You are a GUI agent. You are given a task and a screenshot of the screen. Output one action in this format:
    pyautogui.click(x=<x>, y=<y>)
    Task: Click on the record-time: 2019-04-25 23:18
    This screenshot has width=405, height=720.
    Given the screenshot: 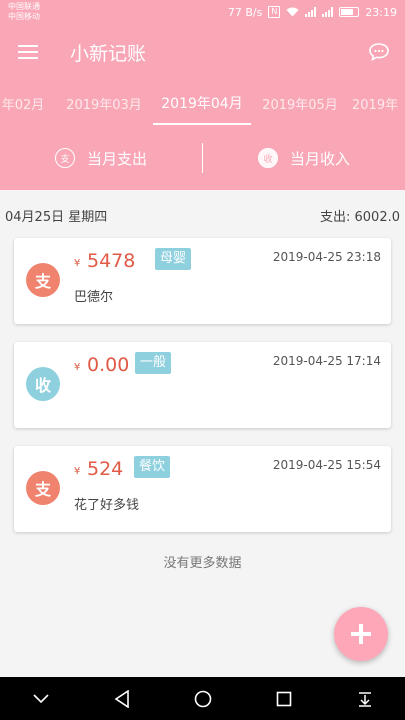 What is the action you would take?
    pyautogui.click(x=326, y=257)
    